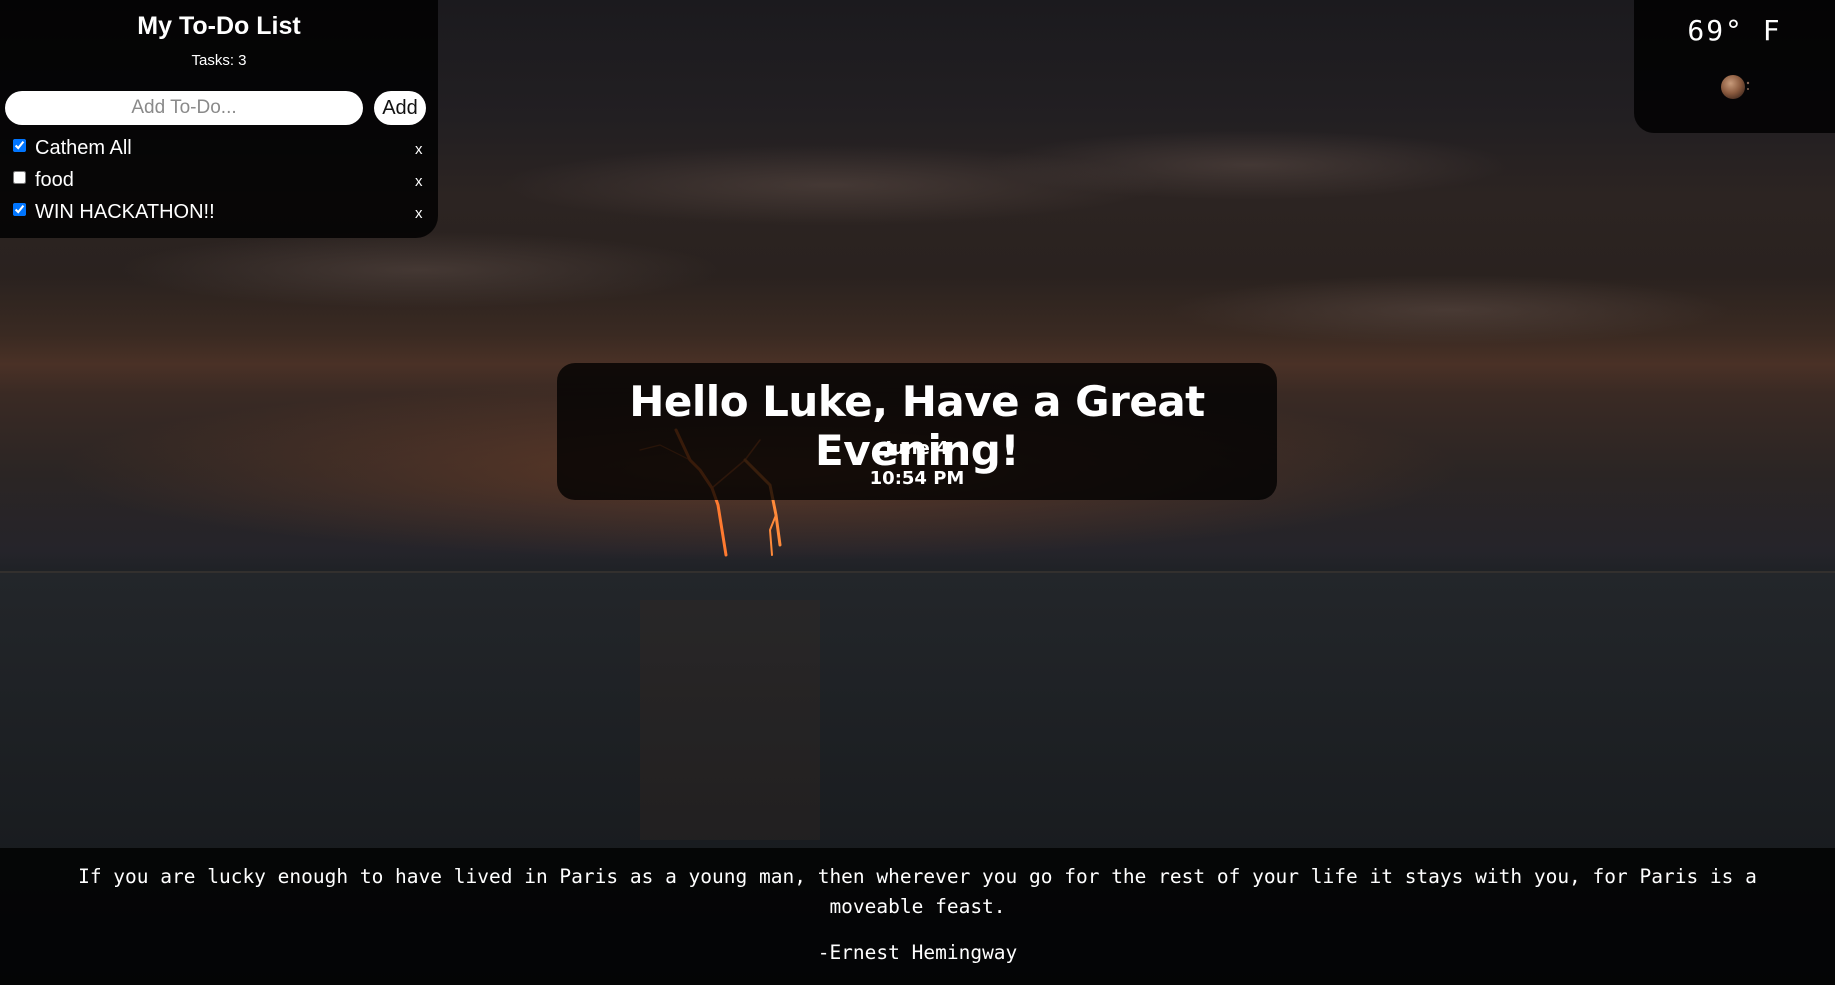 The image size is (1835, 985). Describe the element at coordinates (400, 108) in the screenshot. I see `add-button: Add` at that location.